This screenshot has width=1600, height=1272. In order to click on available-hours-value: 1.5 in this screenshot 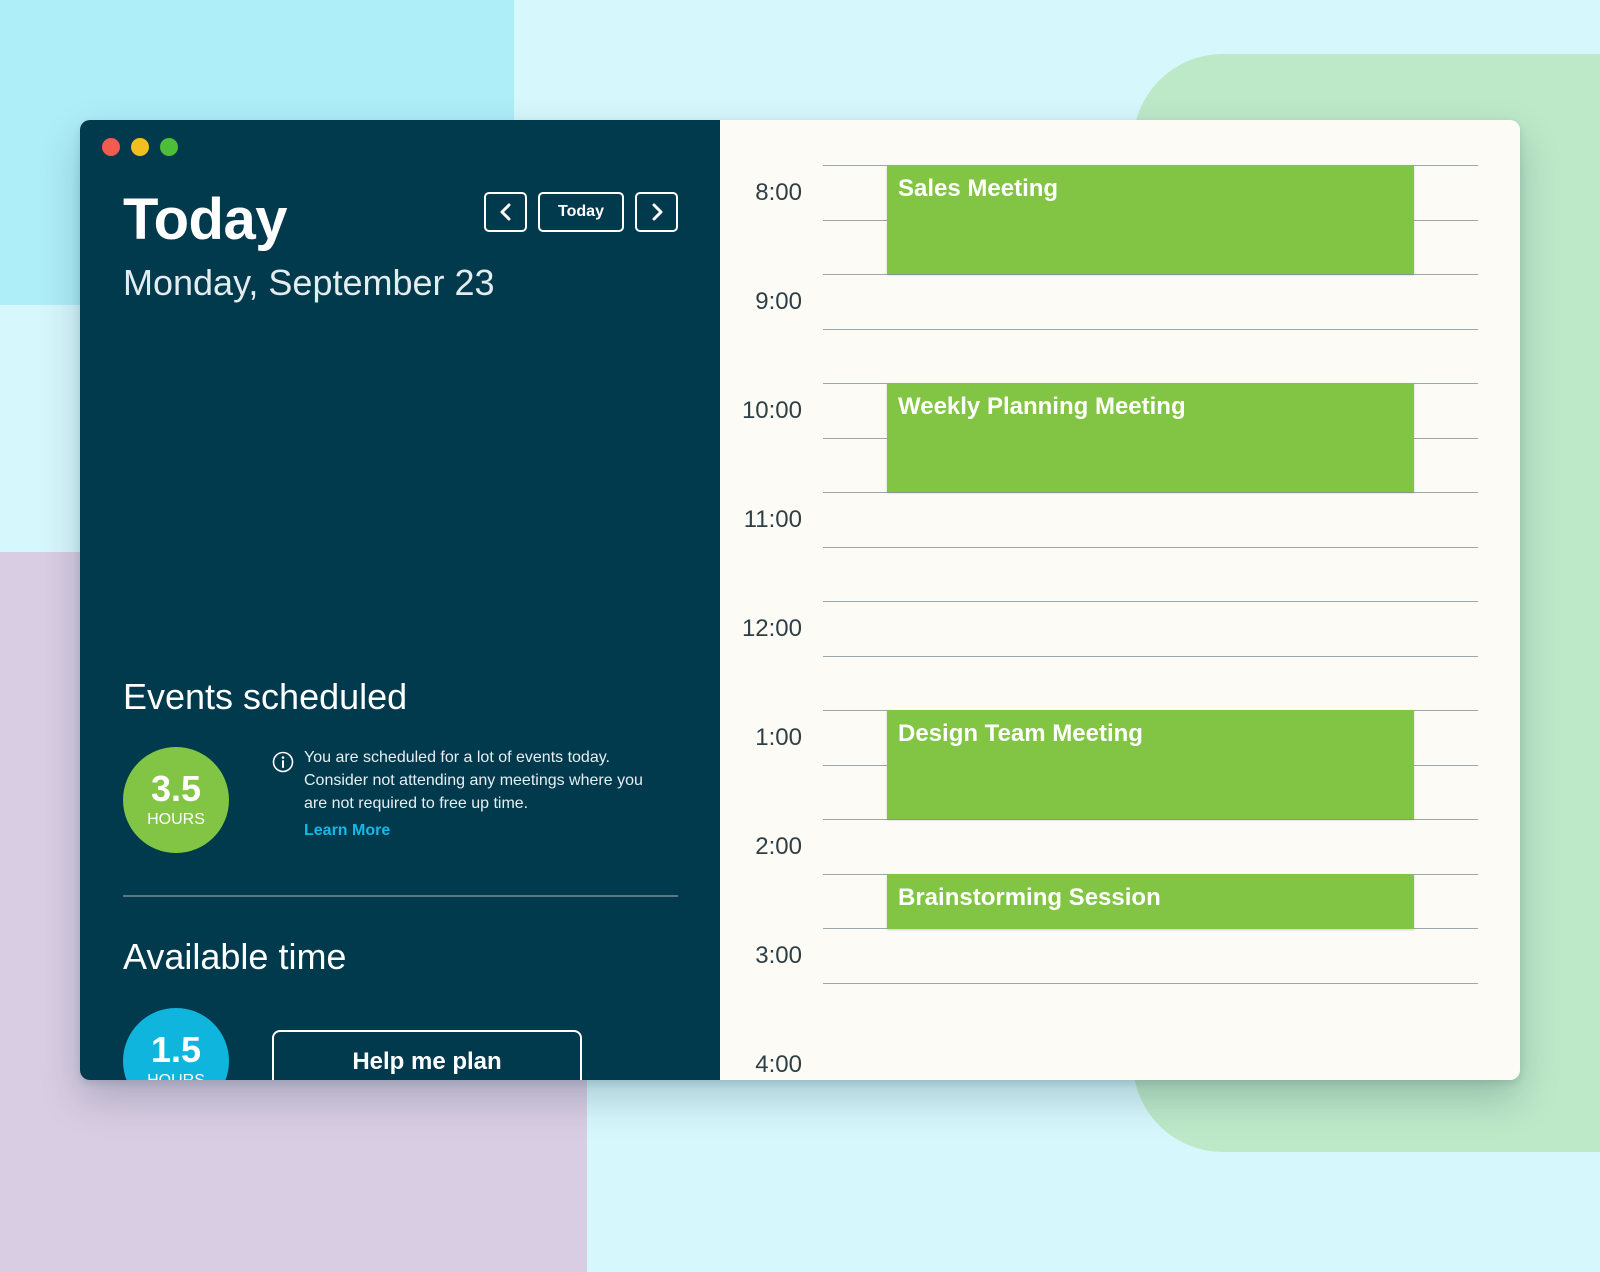, I will do `click(176, 1049)`.